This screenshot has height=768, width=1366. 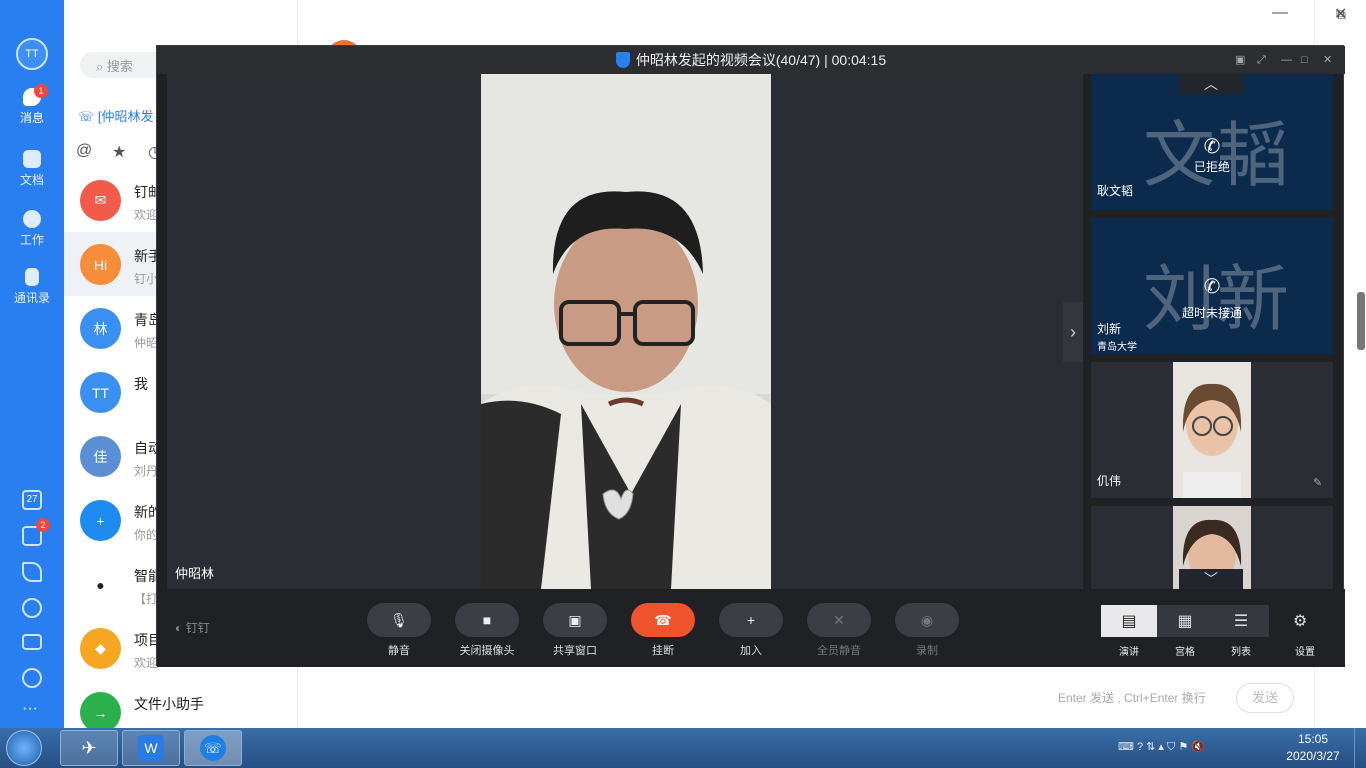 What do you see at coordinates (1109, 481) in the screenshot?
I see `participant-name: 仉伟` at bounding box center [1109, 481].